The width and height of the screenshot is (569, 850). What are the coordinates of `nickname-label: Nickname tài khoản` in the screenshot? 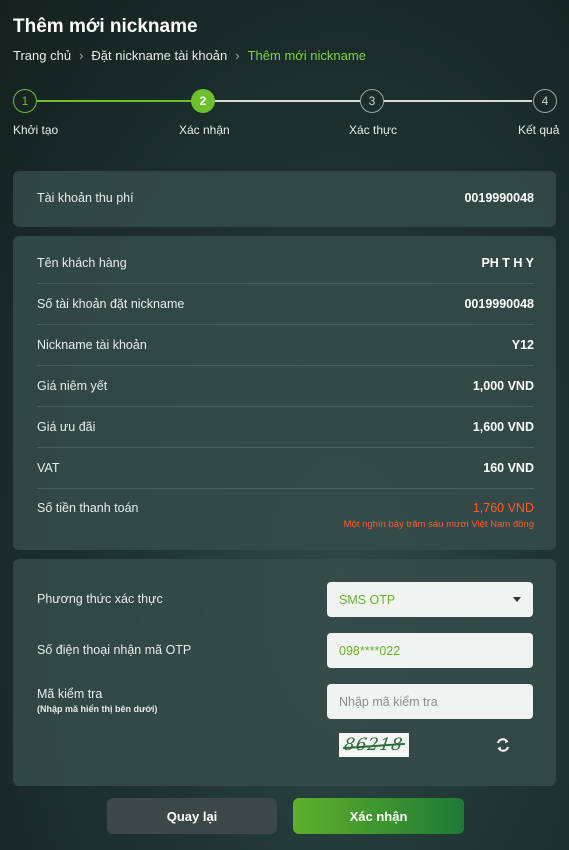 It's located at (92, 345).